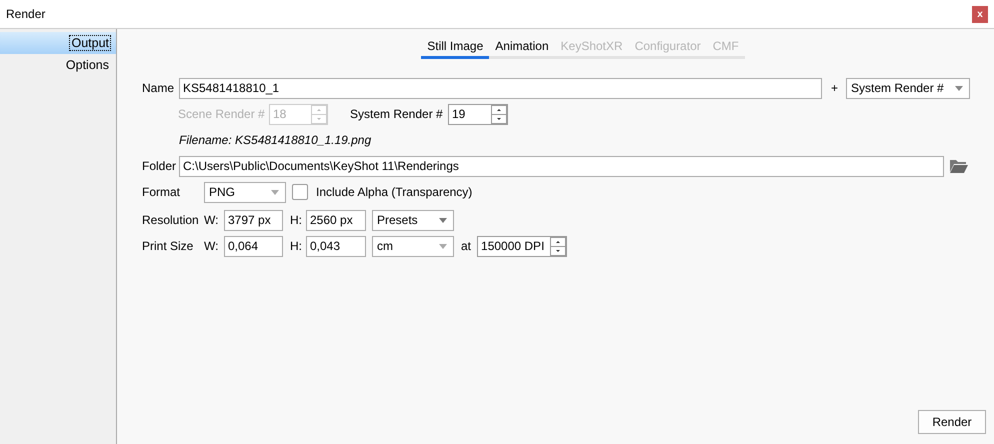  I want to click on width-field: 0,064, so click(253, 246).